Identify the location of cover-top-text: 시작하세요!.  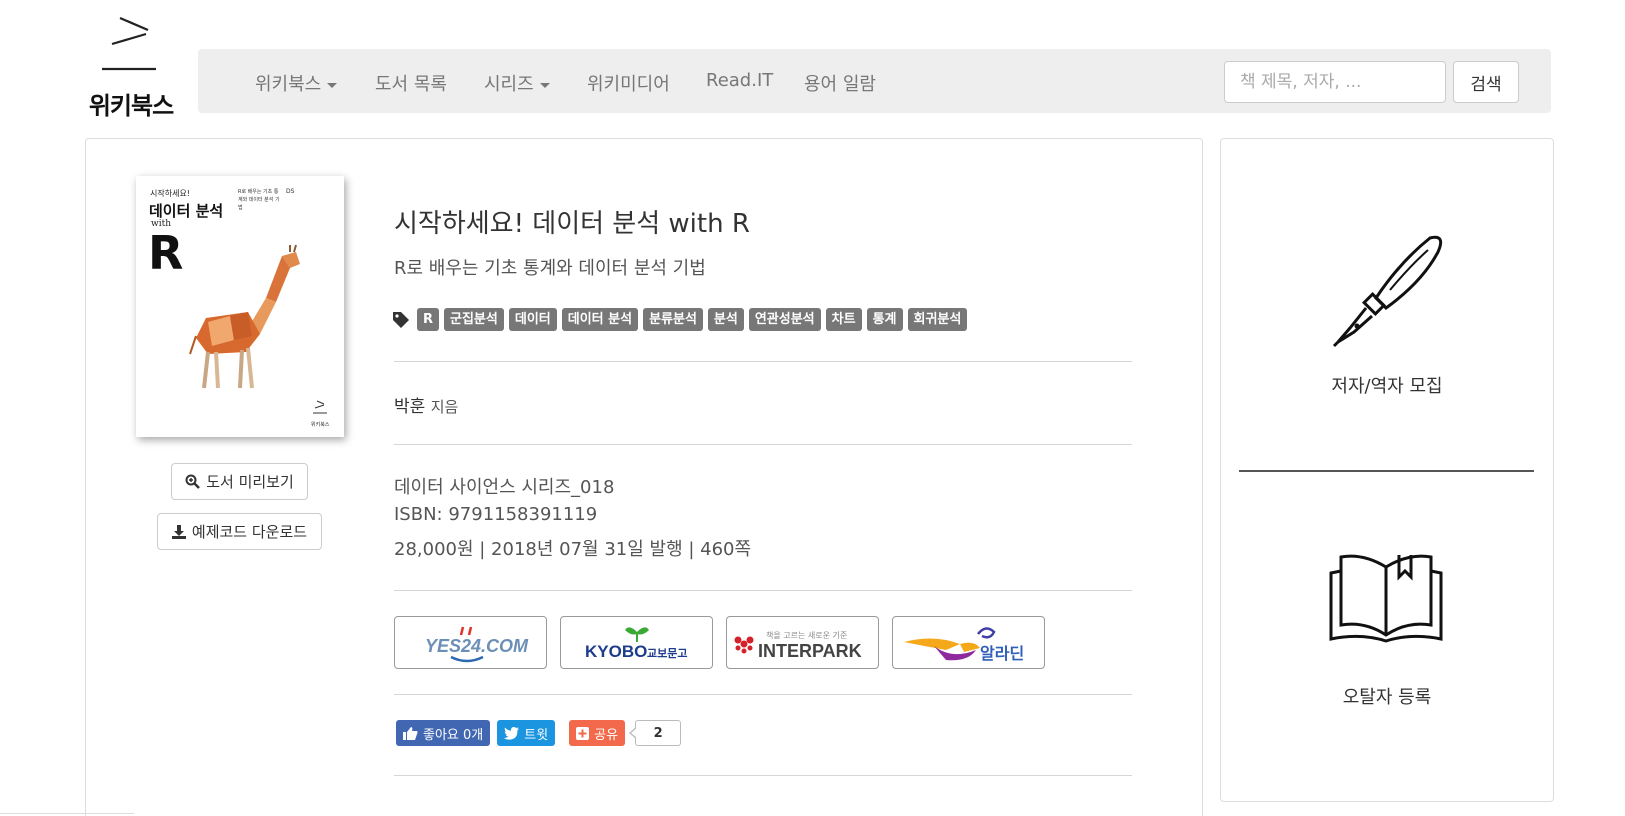
(170, 193).